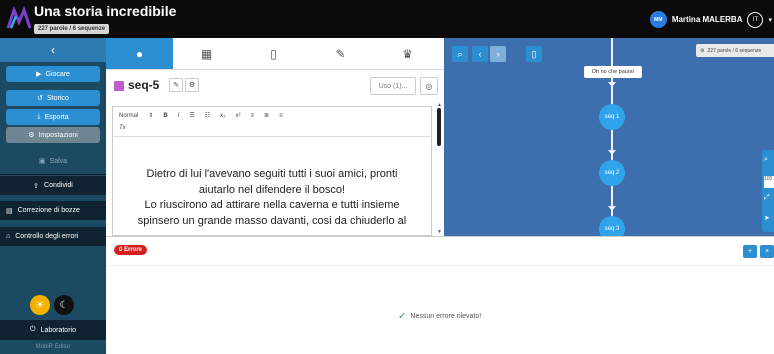 Image resolution: width=774 pixels, height=354 pixels. I want to click on share-icon: ⇪, so click(36, 186).